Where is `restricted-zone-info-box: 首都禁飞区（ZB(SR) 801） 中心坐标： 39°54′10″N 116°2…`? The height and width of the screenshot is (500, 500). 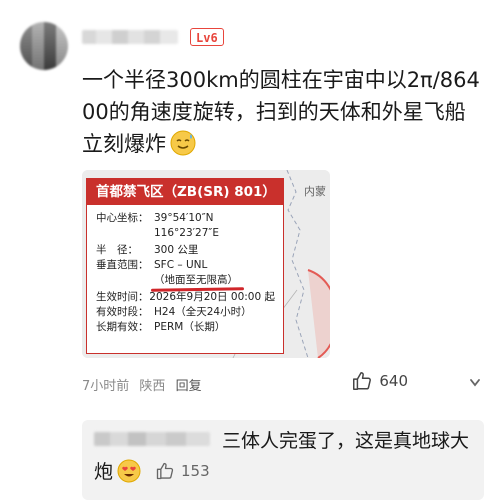
restricted-zone-info-box: 首都禁飞区（ZB(SR) 801） 中心坐标： 39°54′10″N 116°2… is located at coordinates (185, 266).